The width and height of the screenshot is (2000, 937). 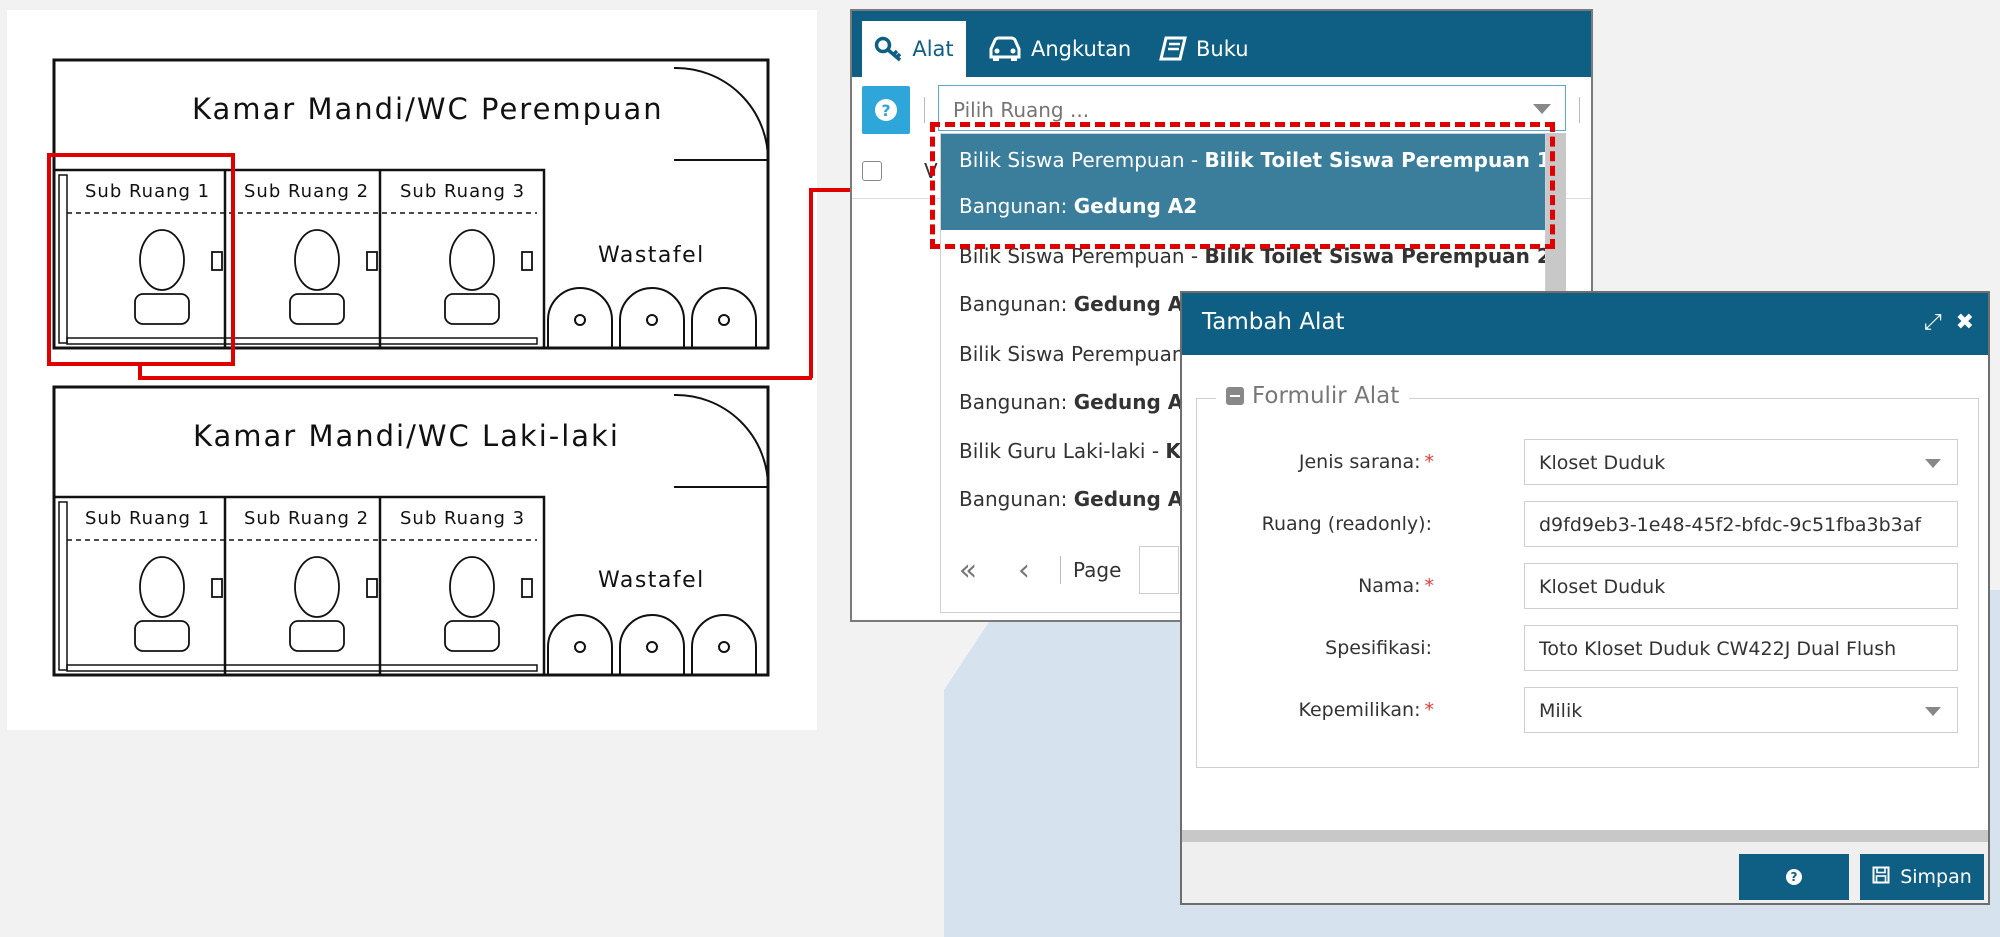 What do you see at coordinates (1741, 710) in the screenshot?
I see `kepemilikan-select: Milik` at bounding box center [1741, 710].